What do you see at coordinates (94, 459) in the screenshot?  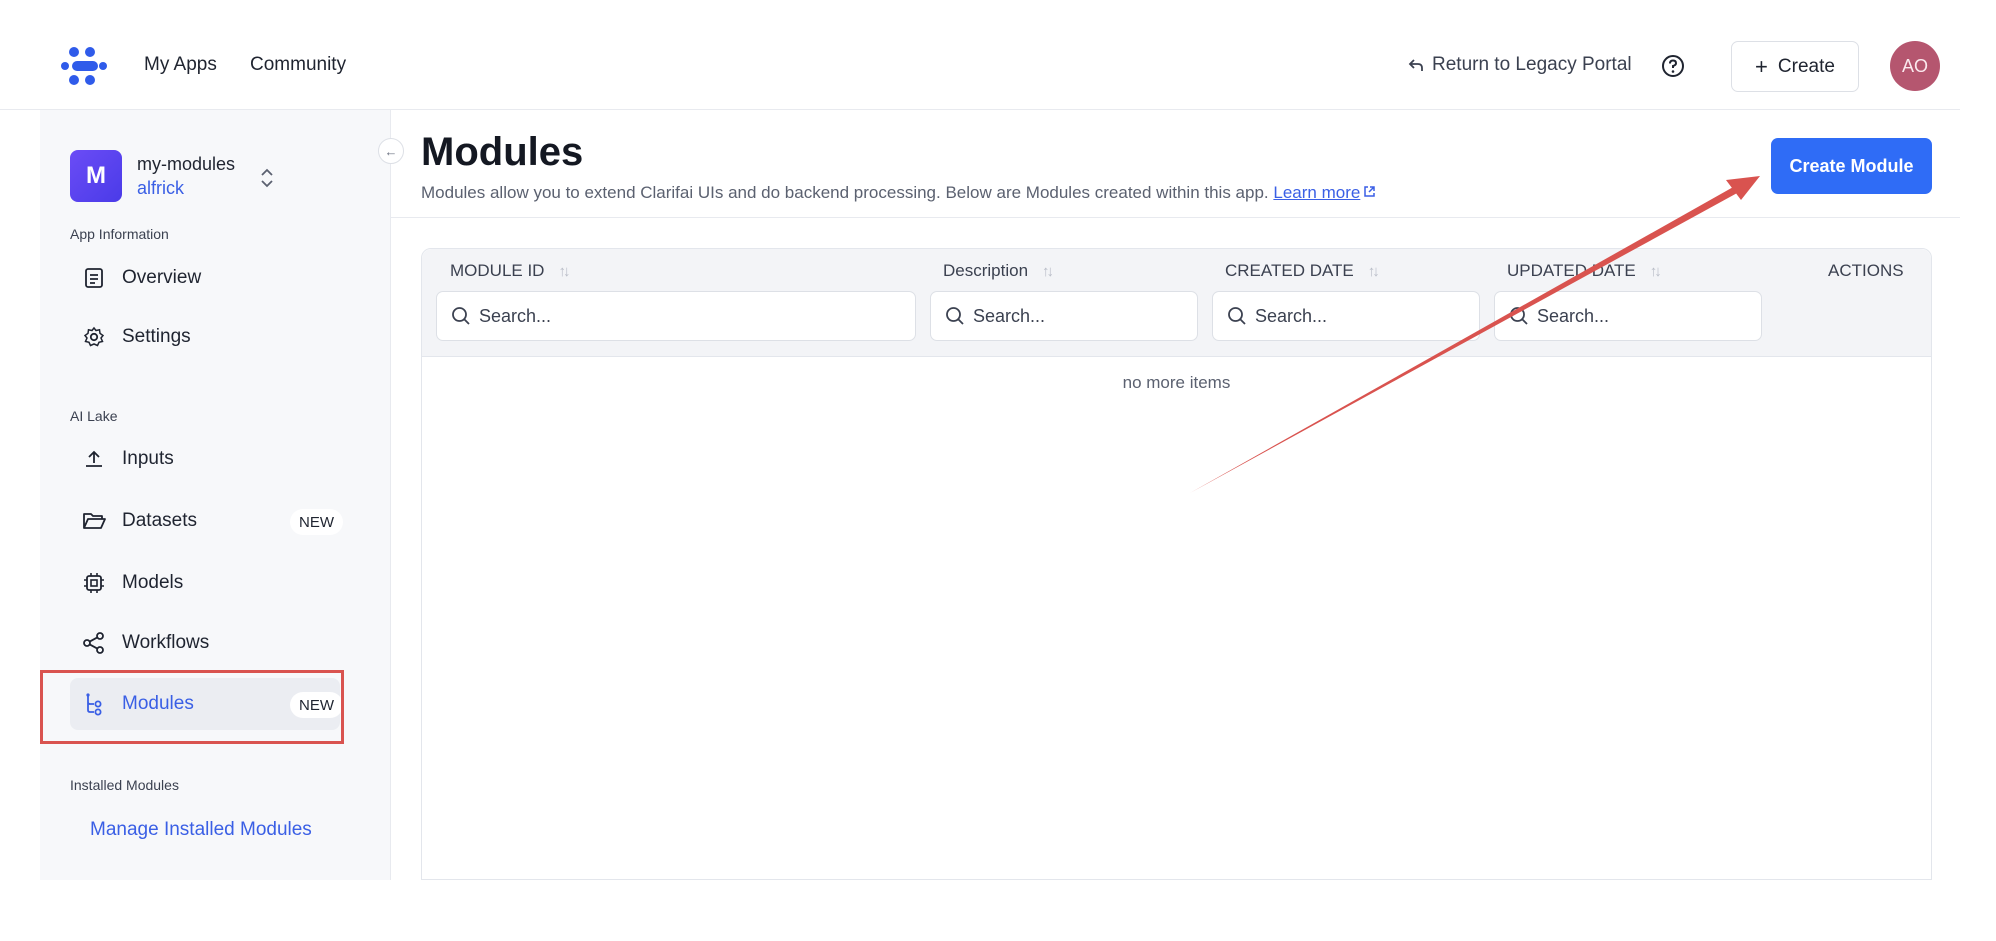 I see `upload-icon` at bounding box center [94, 459].